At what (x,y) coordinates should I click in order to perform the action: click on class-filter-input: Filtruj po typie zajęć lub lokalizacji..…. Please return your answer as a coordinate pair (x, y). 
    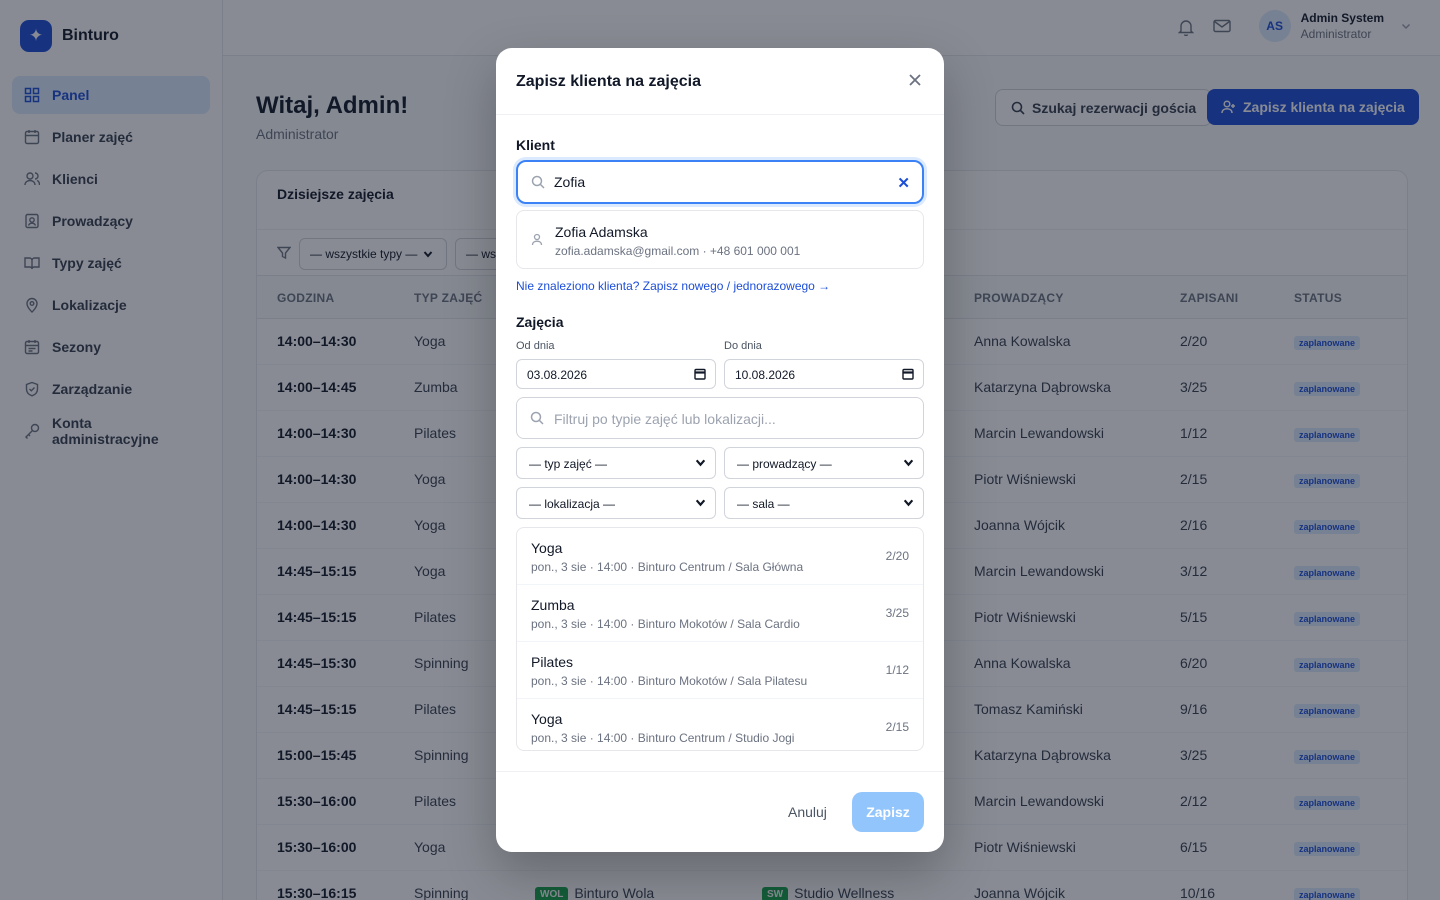
    Looking at the image, I should click on (720, 418).